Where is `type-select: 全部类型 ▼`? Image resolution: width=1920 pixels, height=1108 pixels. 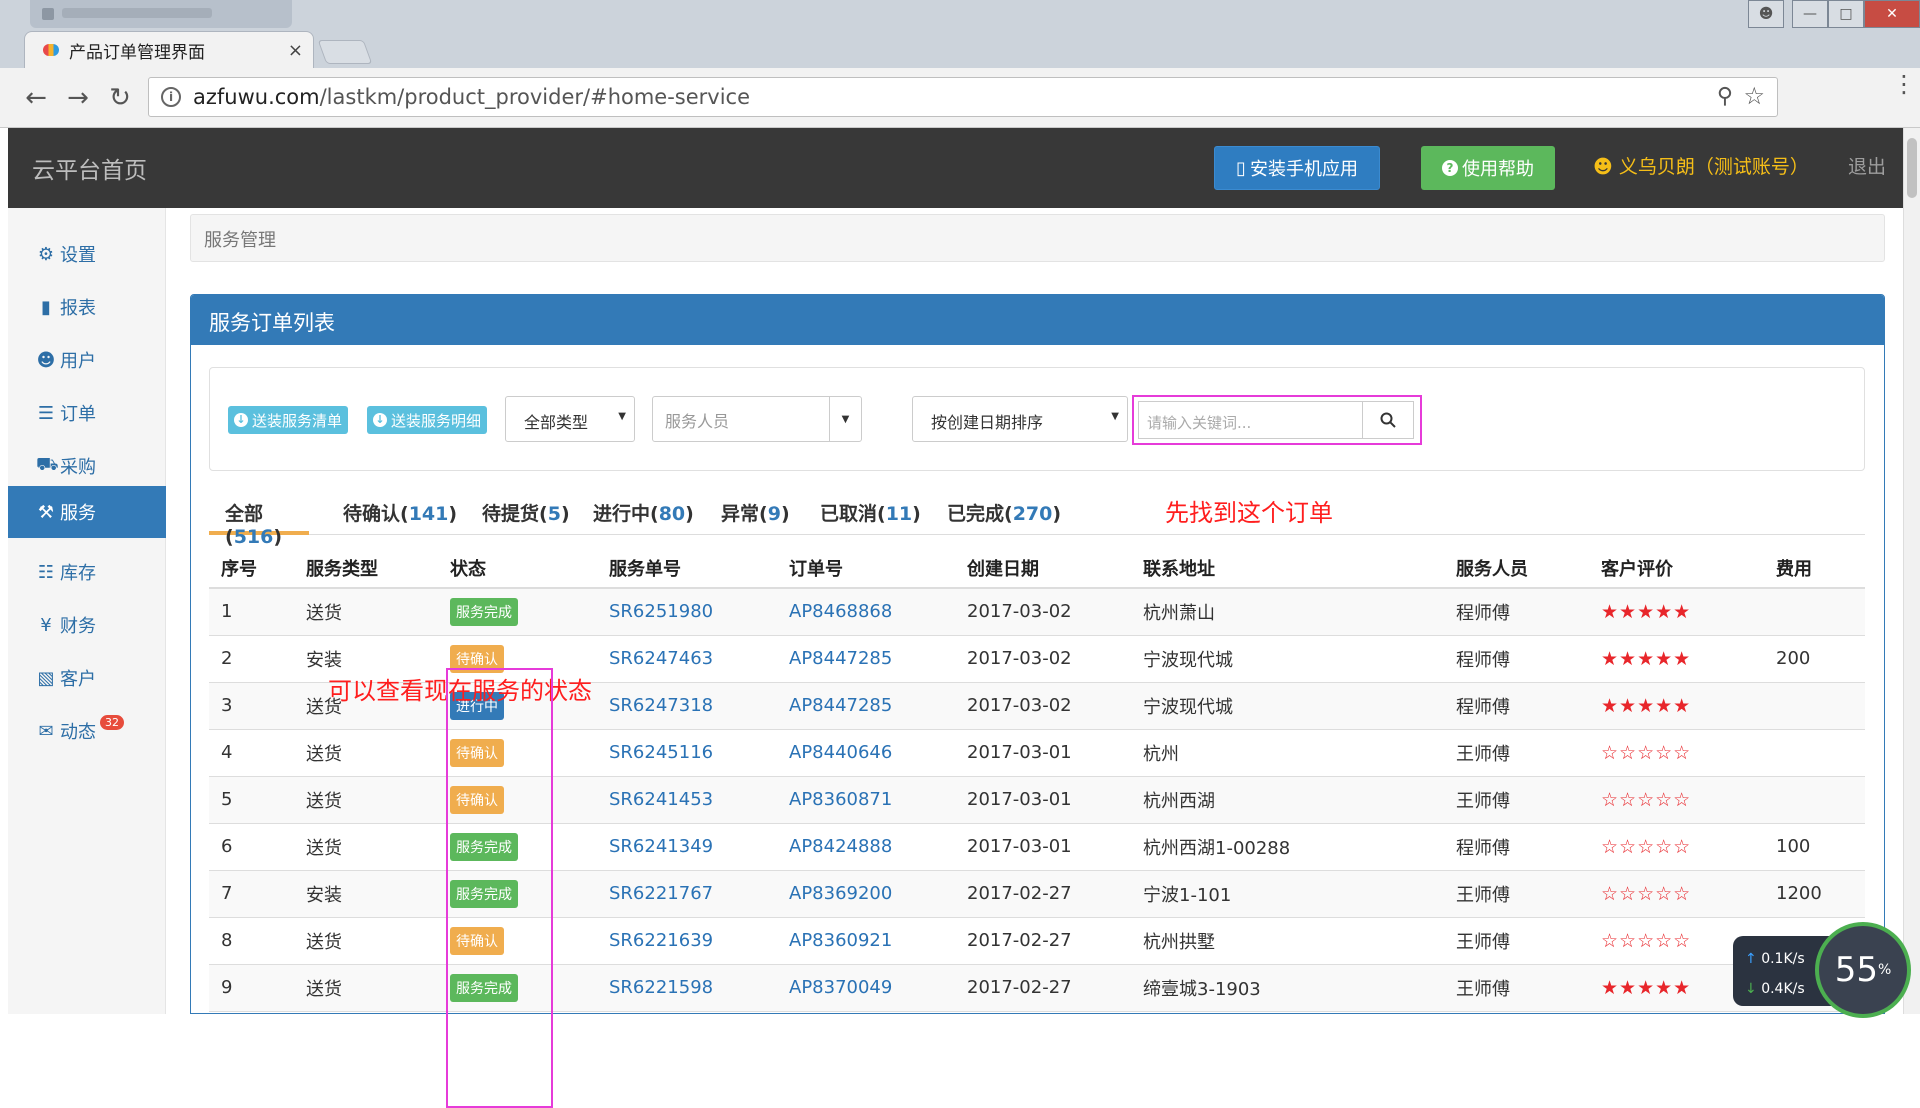
type-select: 全部类型 ▼ is located at coordinates (570, 419).